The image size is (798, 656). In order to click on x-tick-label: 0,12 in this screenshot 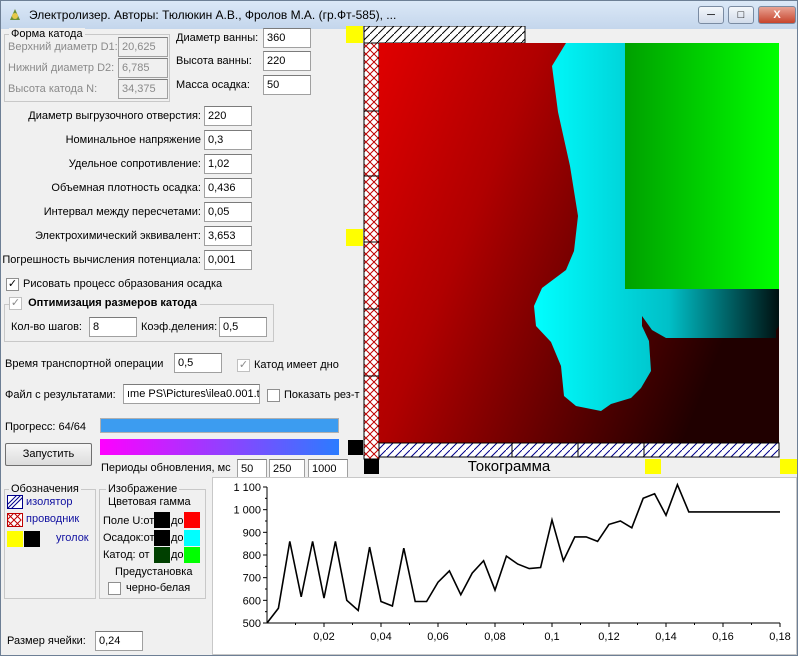, I will do `click(608, 637)`.